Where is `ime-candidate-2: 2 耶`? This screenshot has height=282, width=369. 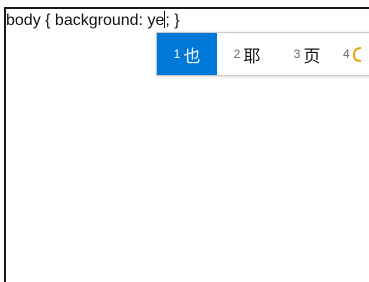 ime-candidate-2: 2 耶 is located at coordinates (247, 54).